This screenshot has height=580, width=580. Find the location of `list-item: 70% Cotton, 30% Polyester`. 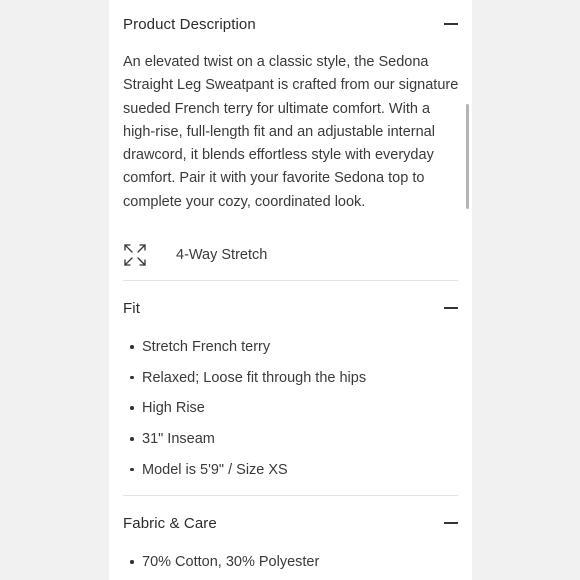

list-item: 70% Cotton, 30% Polyester is located at coordinates (290, 566).